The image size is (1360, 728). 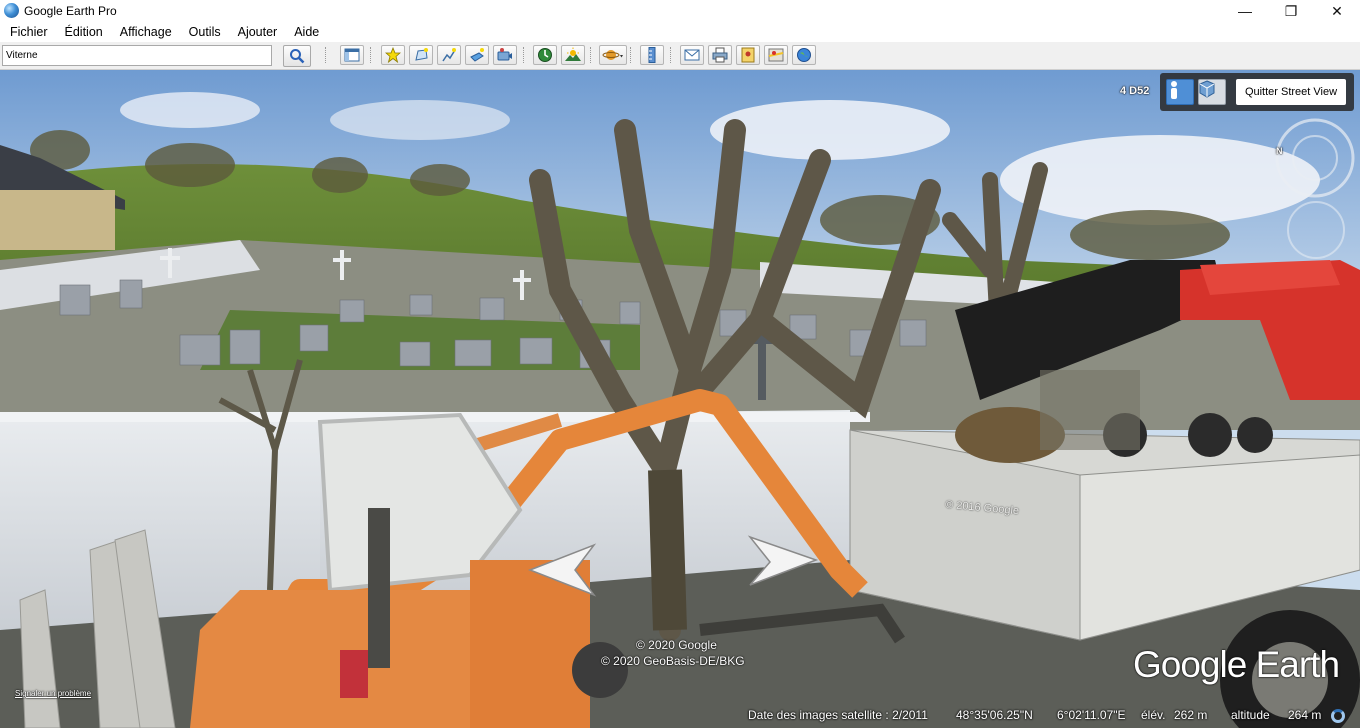 I want to click on close-button: ✕, so click(x=1337, y=11).